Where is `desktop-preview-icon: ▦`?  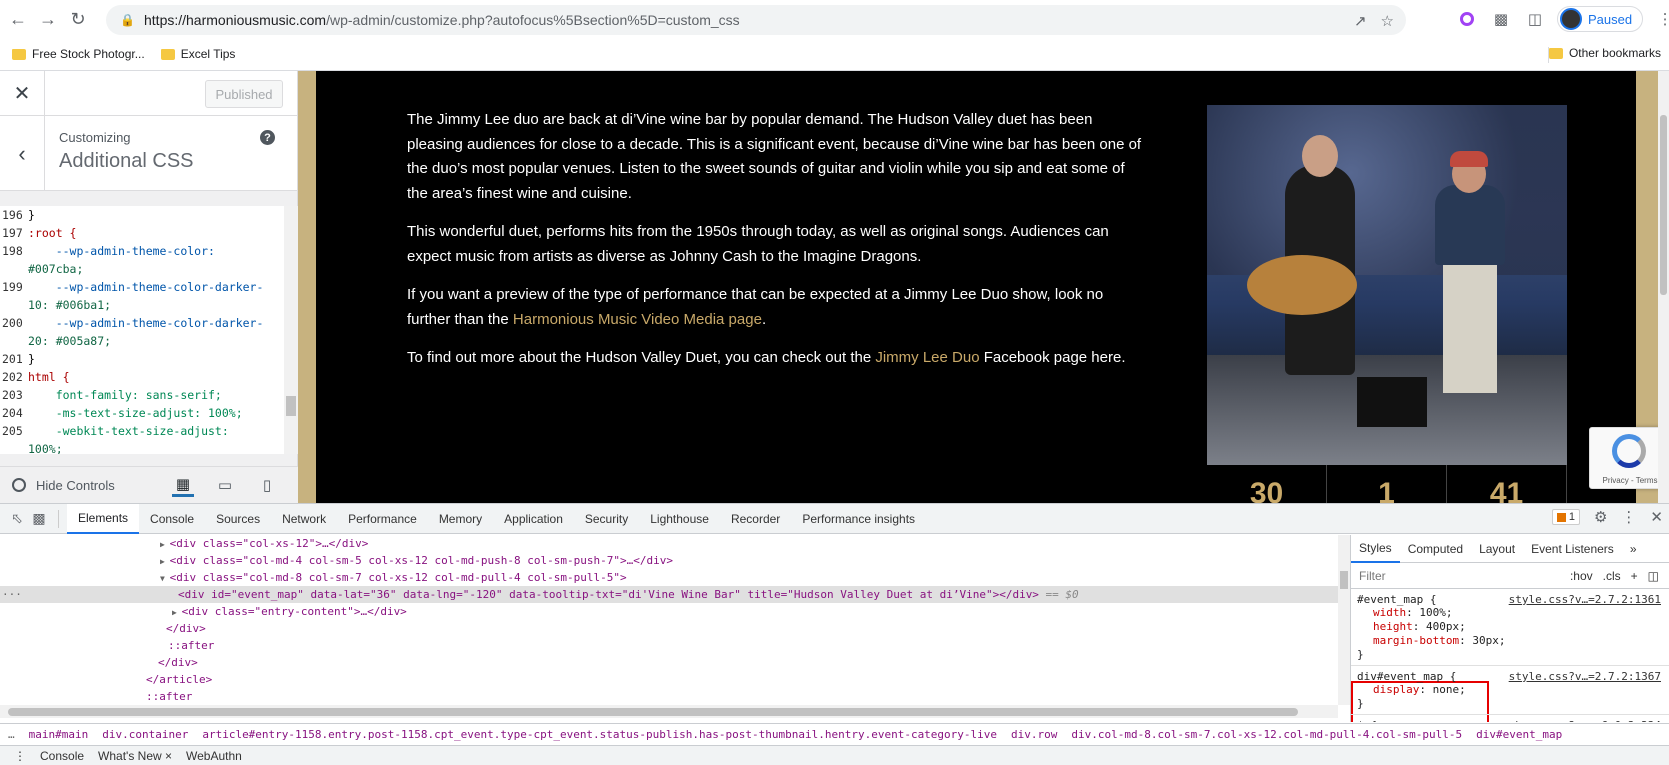
desktop-preview-icon: ▦ is located at coordinates (183, 485).